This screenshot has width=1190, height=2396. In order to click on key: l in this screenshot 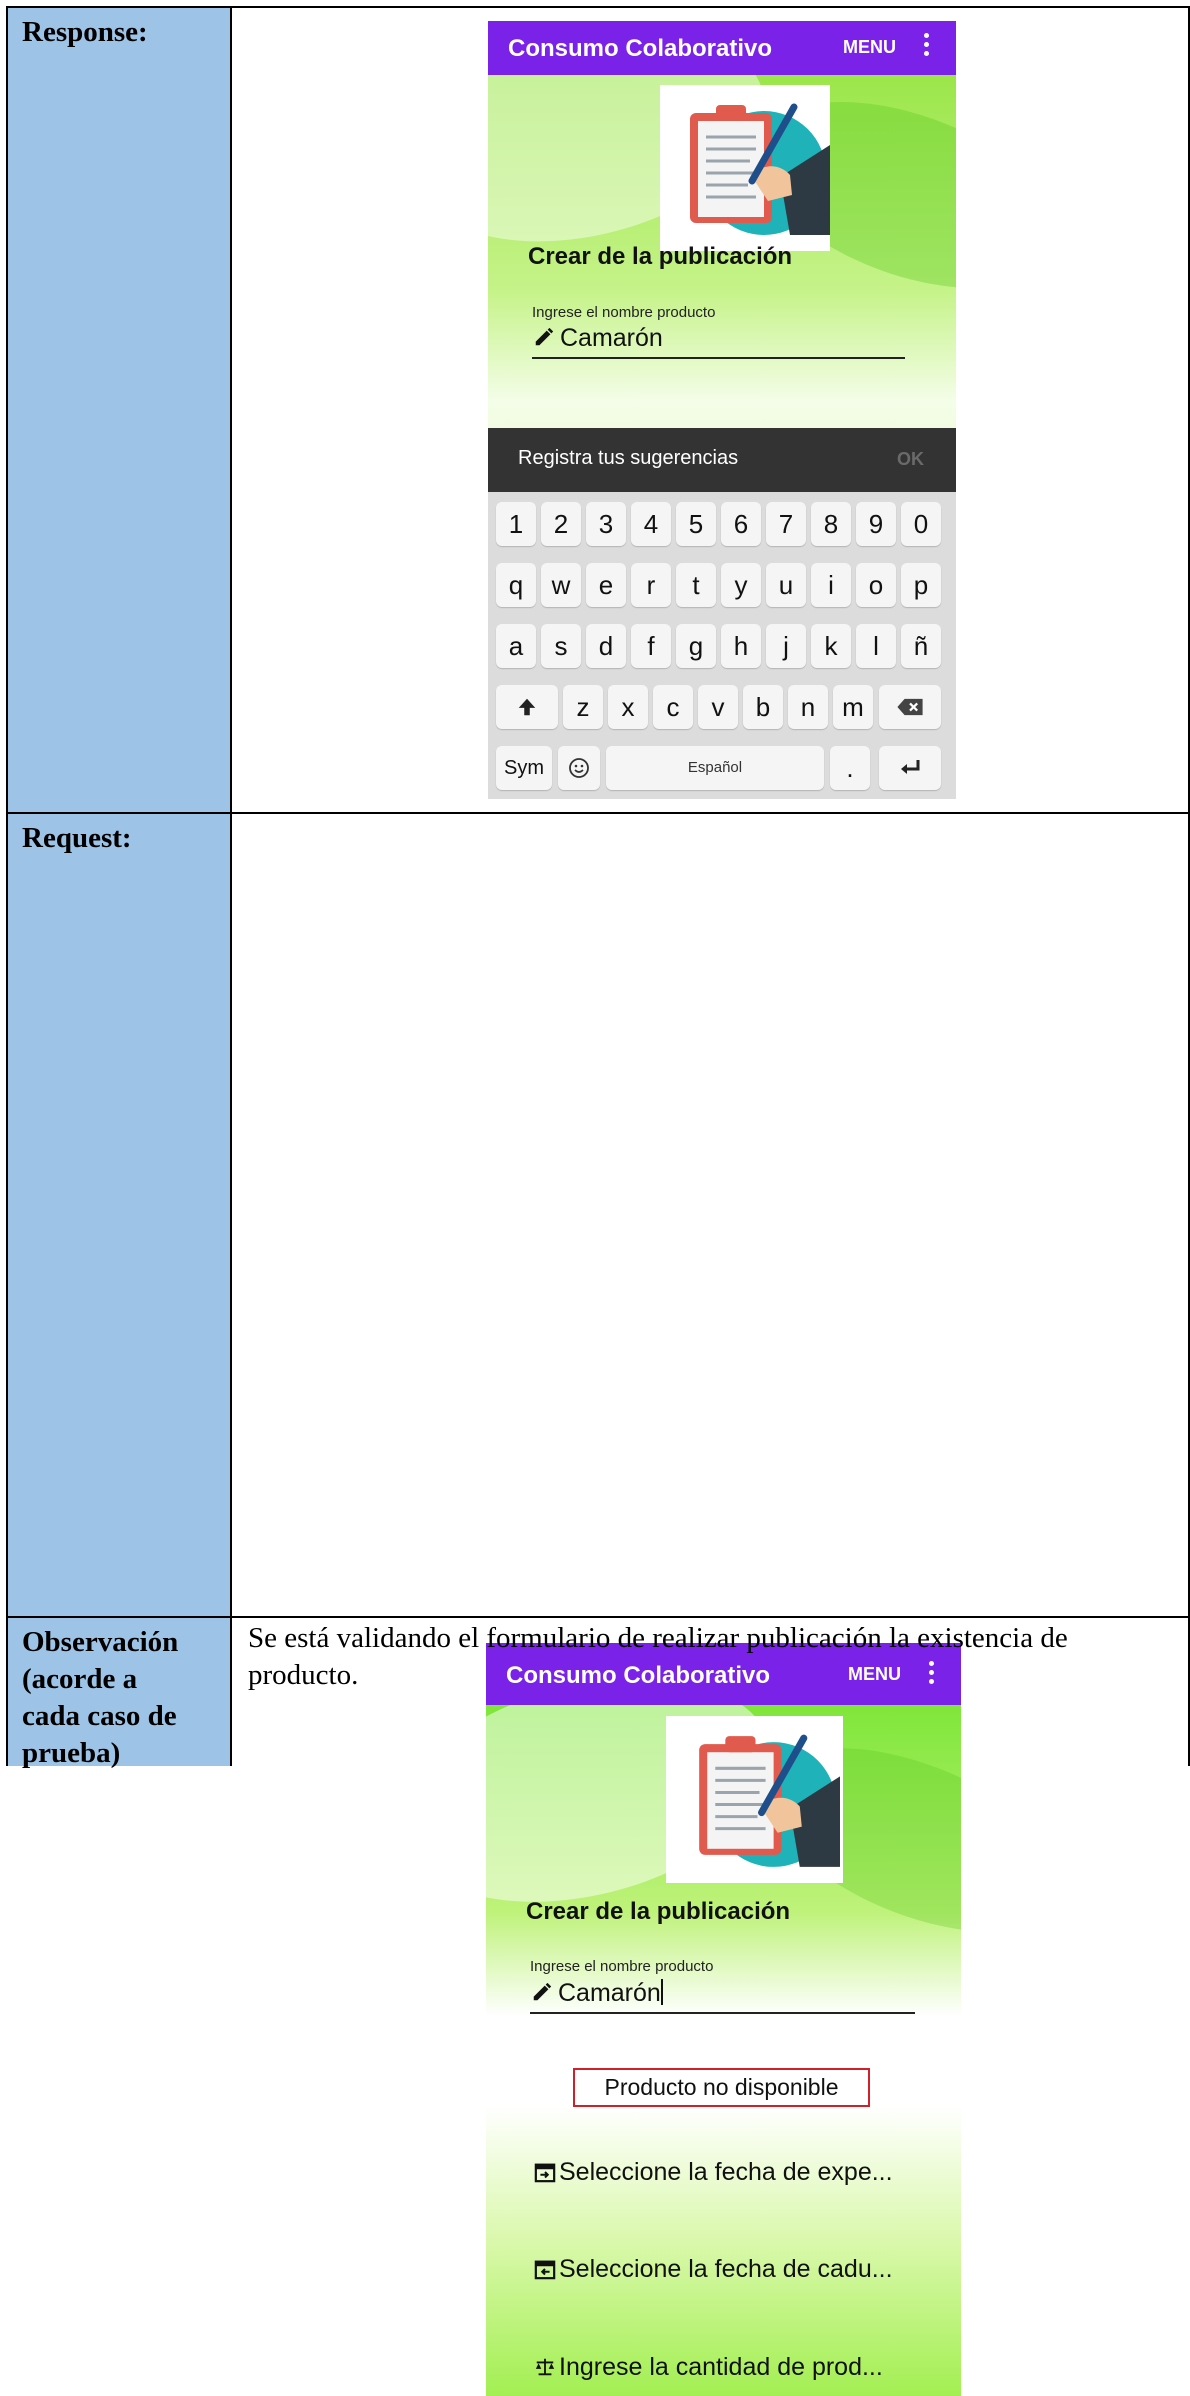, I will do `click(876, 646)`.